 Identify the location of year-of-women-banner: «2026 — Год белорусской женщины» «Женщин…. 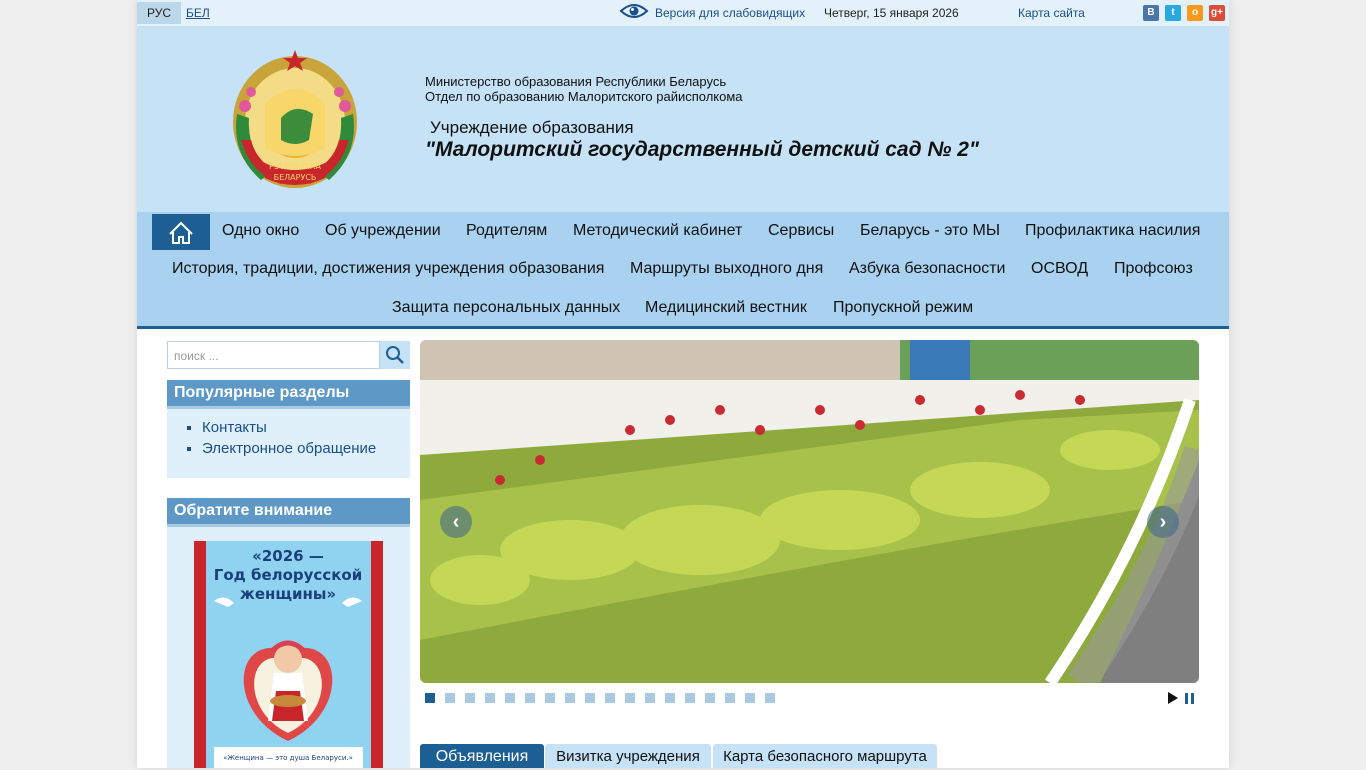
(288, 654).